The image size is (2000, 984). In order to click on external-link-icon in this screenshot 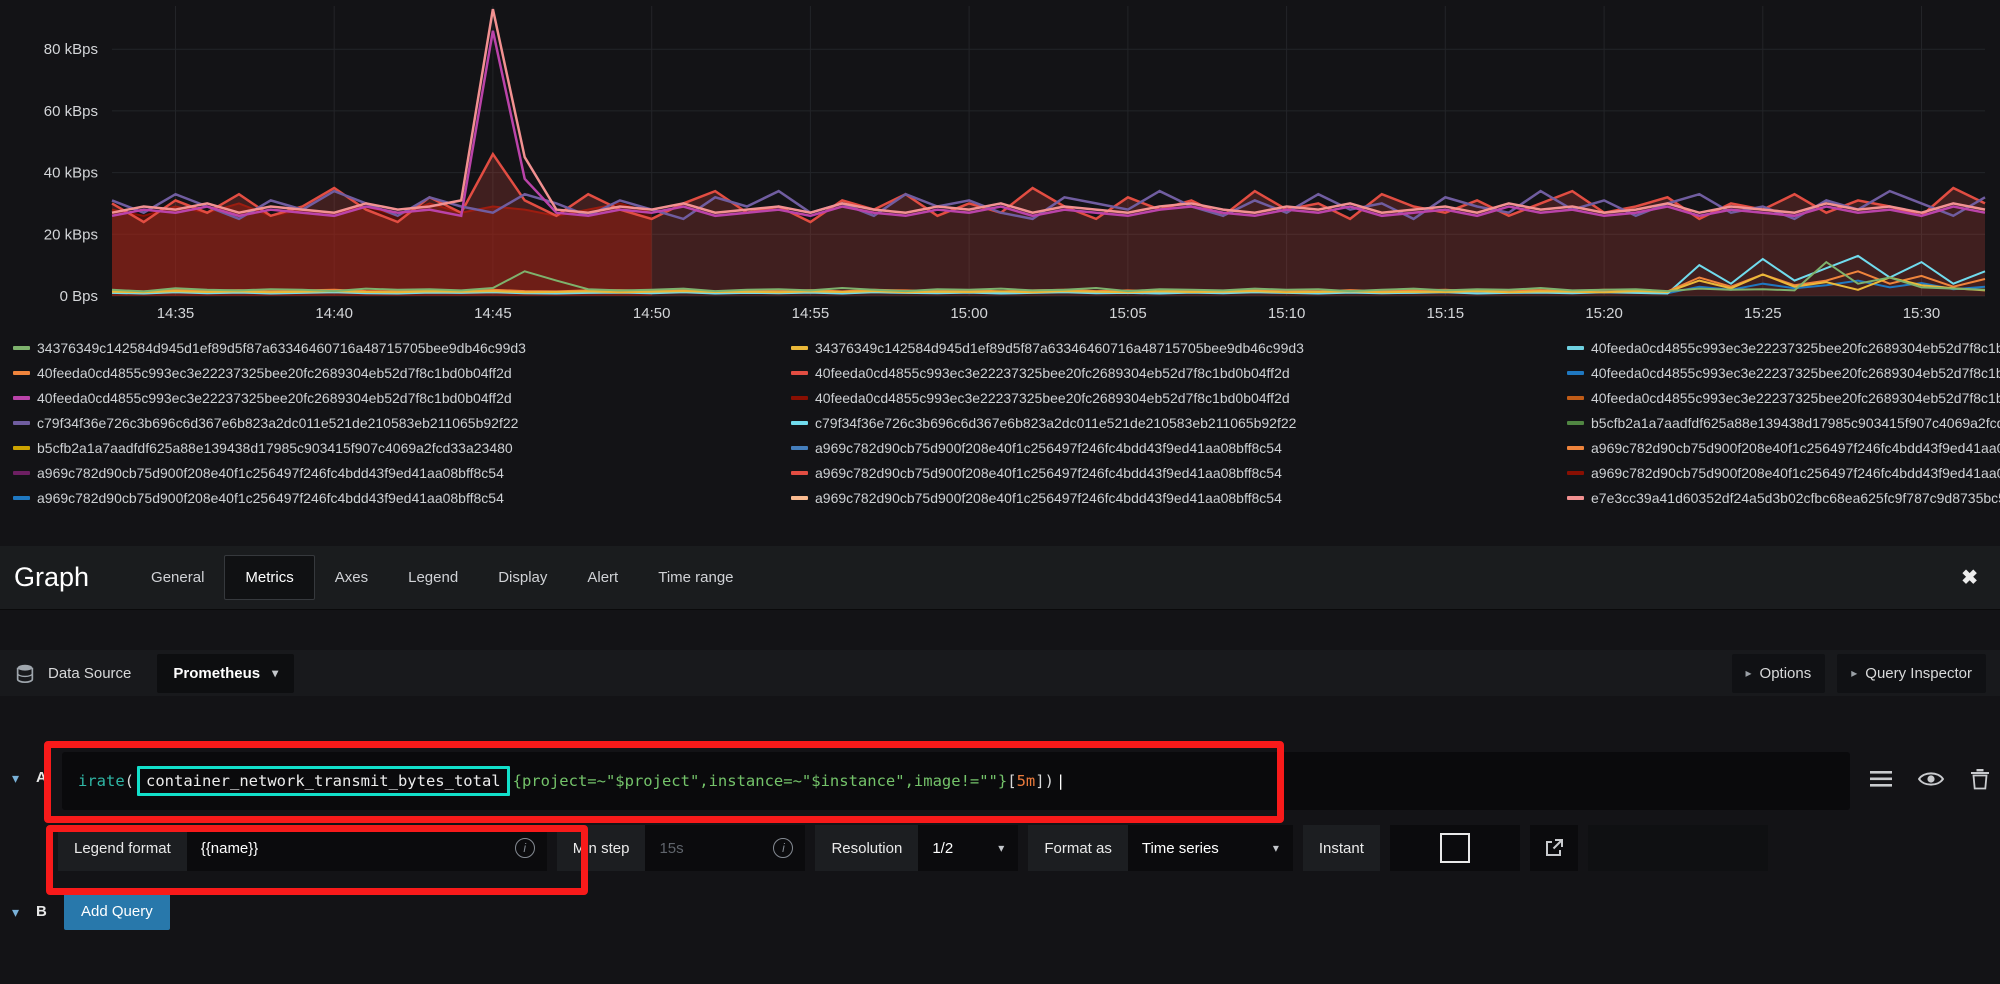, I will do `click(1554, 847)`.